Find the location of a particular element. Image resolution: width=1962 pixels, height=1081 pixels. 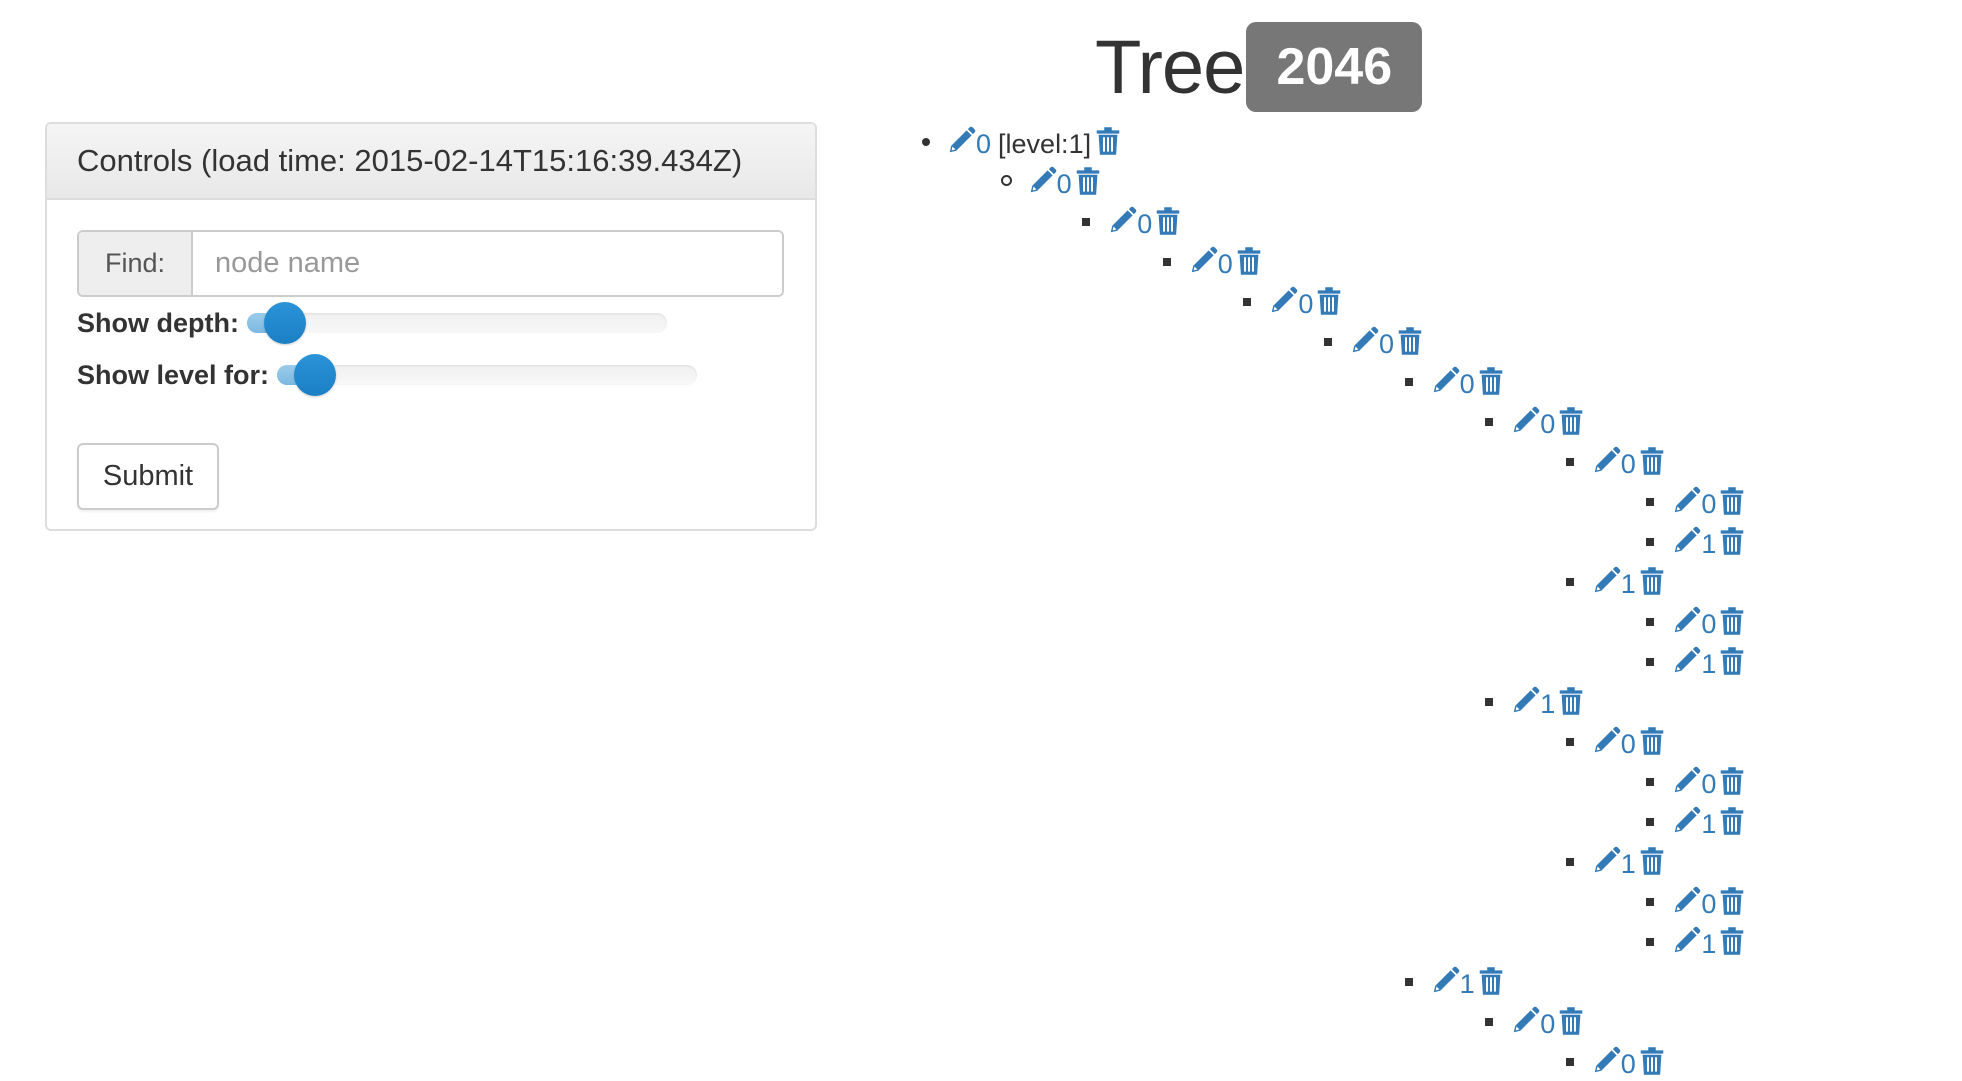

show-level-row: Show level for: is located at coordinates (431, 375).